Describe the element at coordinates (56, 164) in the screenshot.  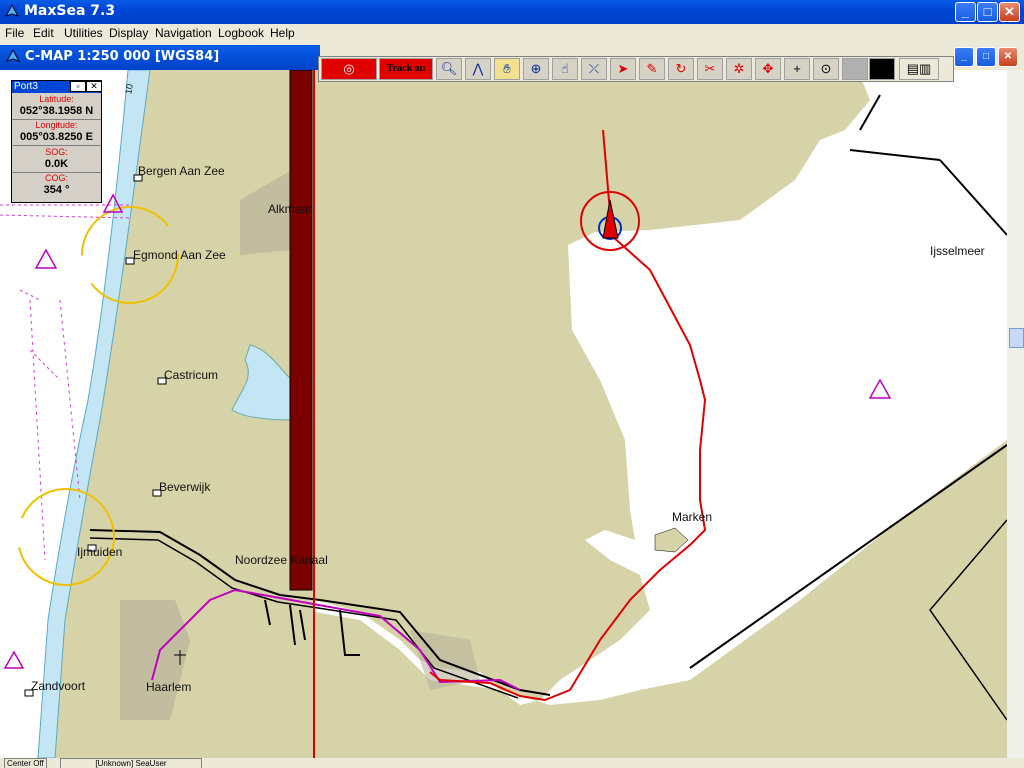
I see `sog-value: 0.0K` at that location.